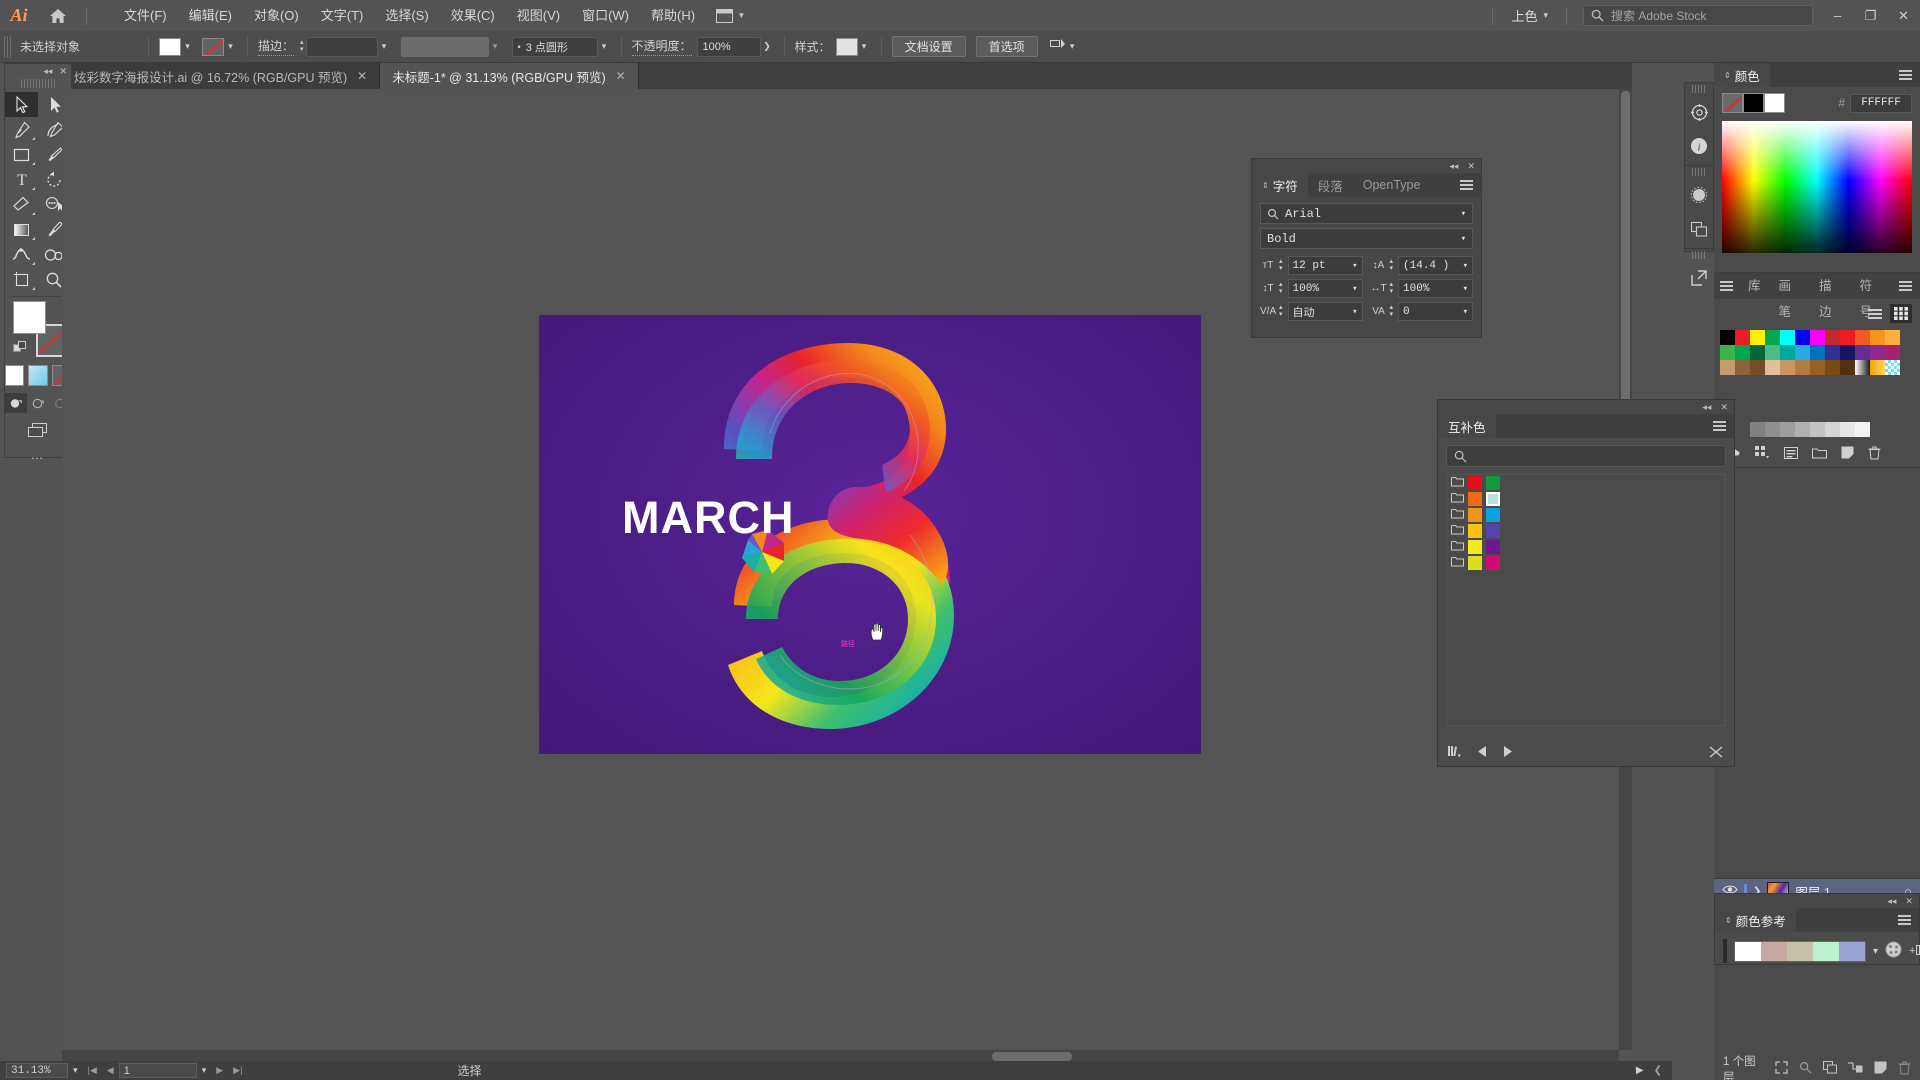  What do you see at coordinates (1791, 454) in the screenshot?
I see `swatch-options-icon` at bounding box center [1791, 454].